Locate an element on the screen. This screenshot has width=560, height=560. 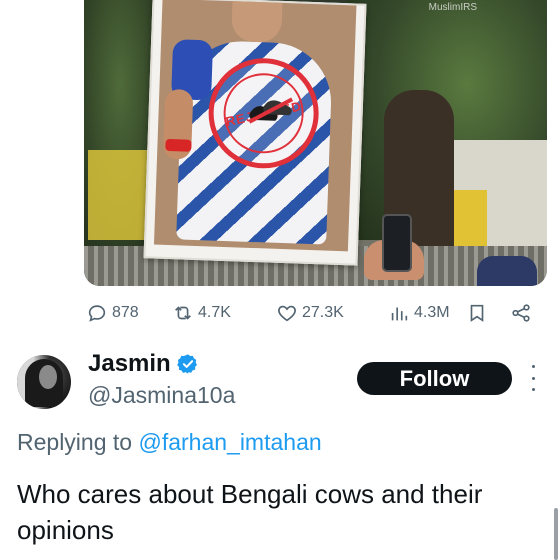
bookmark-button is located at coordinates (477, 313).